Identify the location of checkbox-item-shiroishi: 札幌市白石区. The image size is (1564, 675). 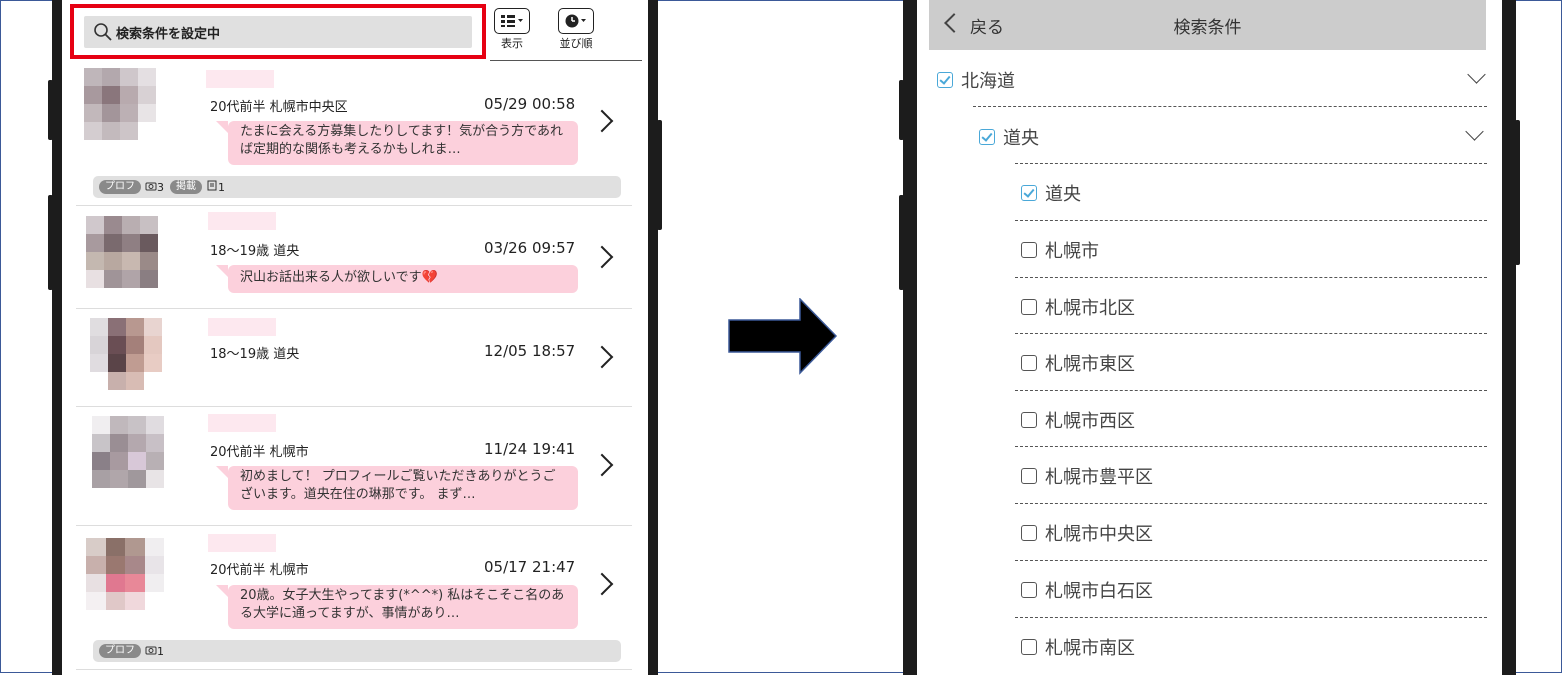
(1087, 590).